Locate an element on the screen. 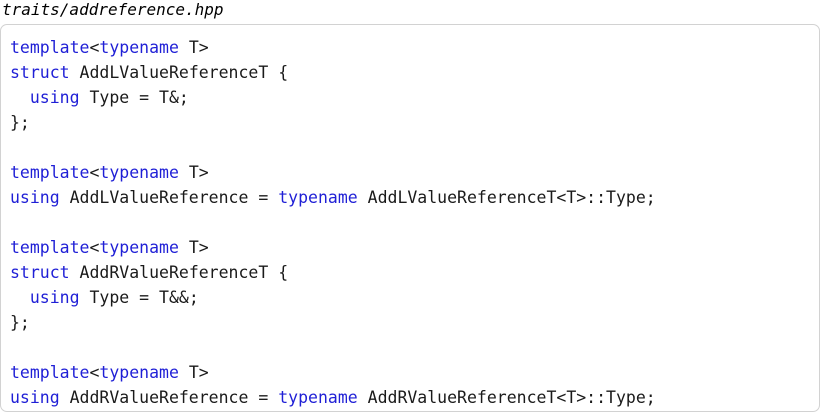  code-text: Type = T&; is located at coordinates (134, 97).